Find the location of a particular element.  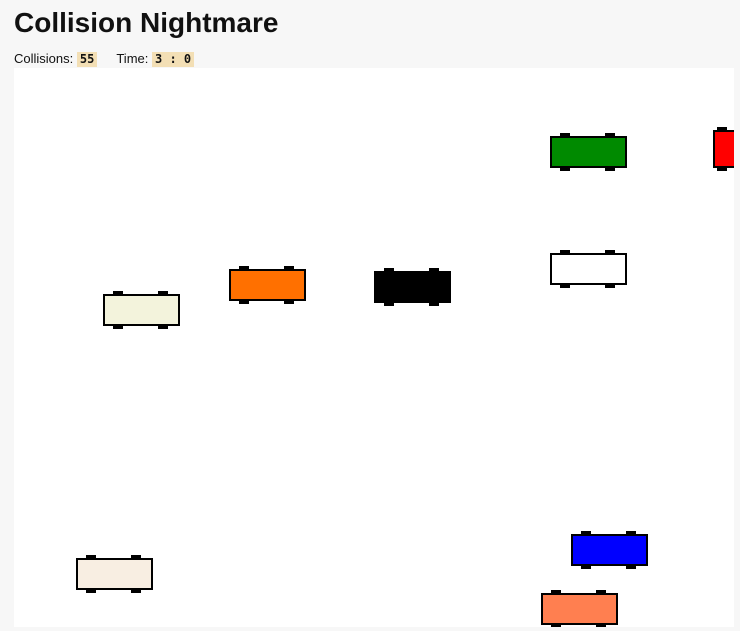

car-blue is located at coordinates (609, 550).